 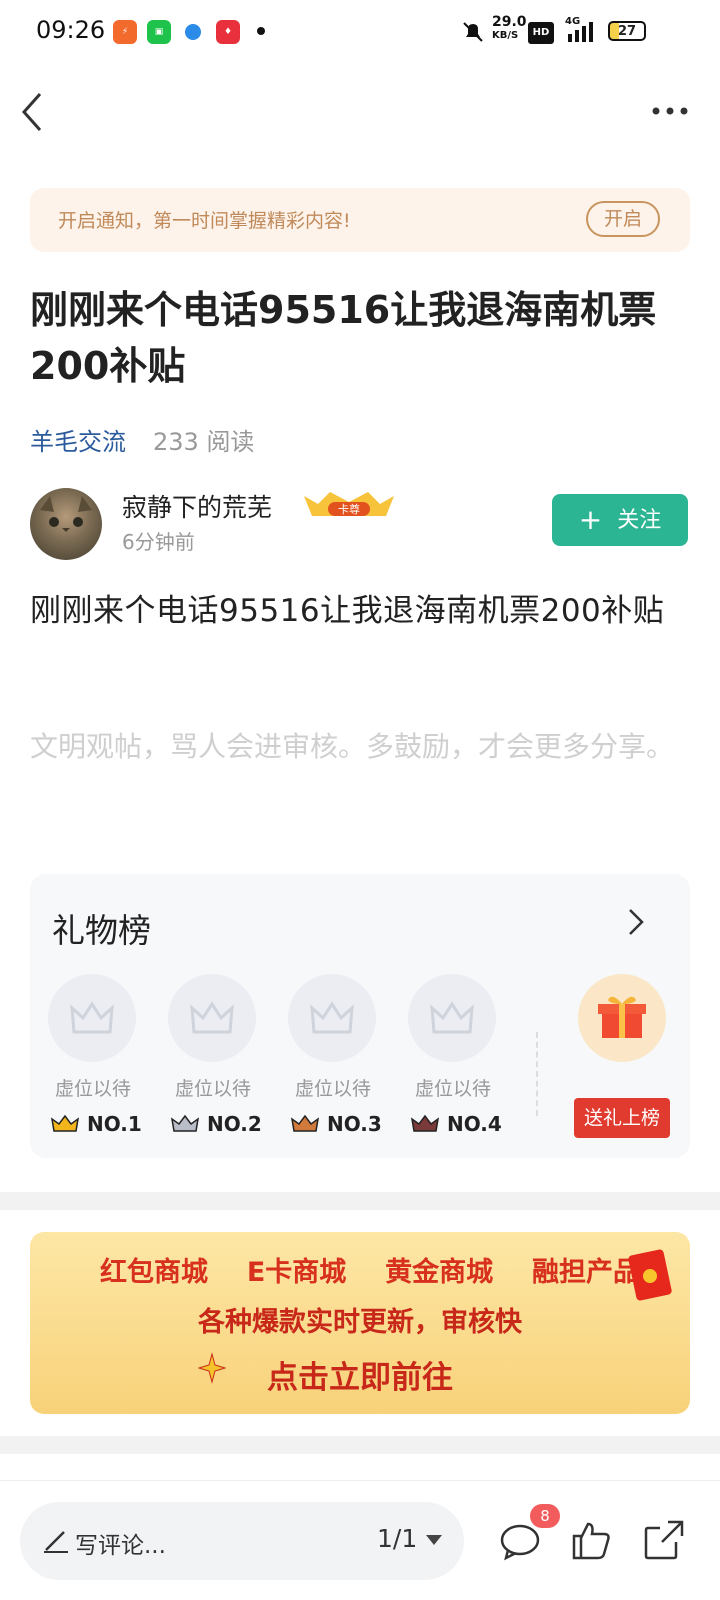 I want to click on author-avatar, so click(x=66, y=524).